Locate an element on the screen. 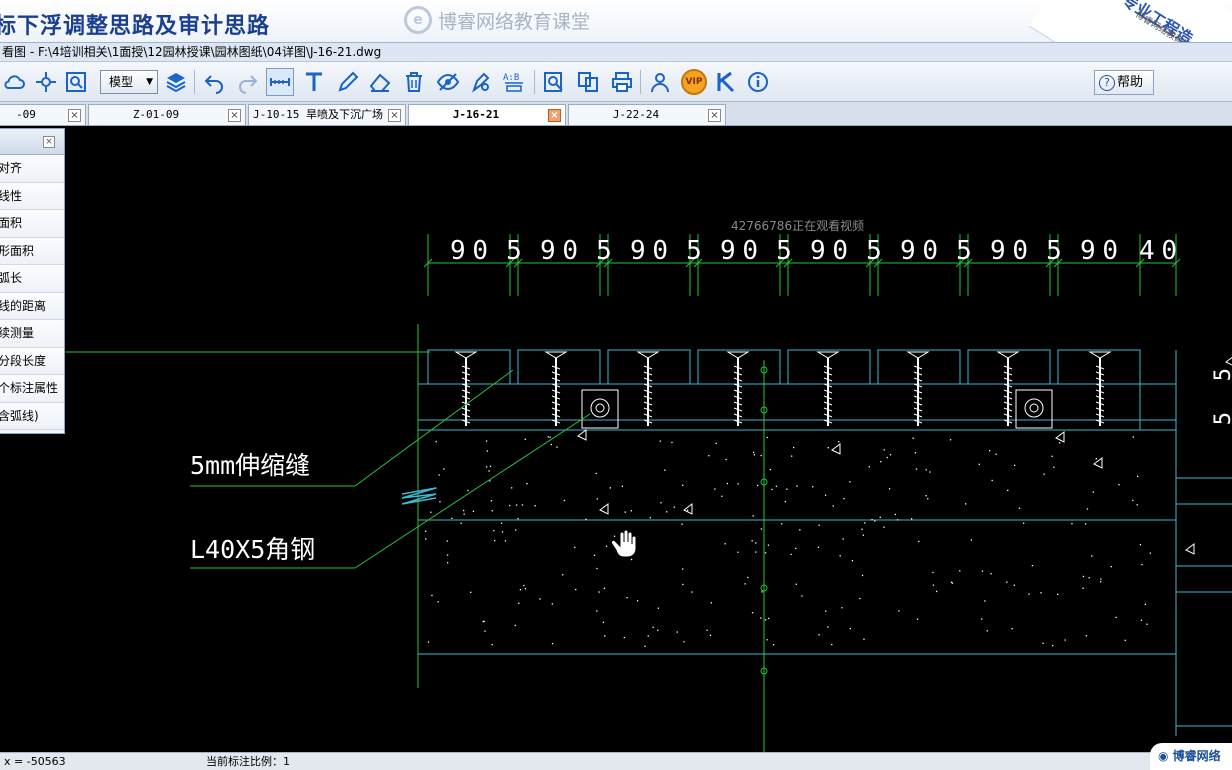 The width and height of the screenshot is (1232, 770). measure-item: 续测量 is located at coordinates (32, 334).